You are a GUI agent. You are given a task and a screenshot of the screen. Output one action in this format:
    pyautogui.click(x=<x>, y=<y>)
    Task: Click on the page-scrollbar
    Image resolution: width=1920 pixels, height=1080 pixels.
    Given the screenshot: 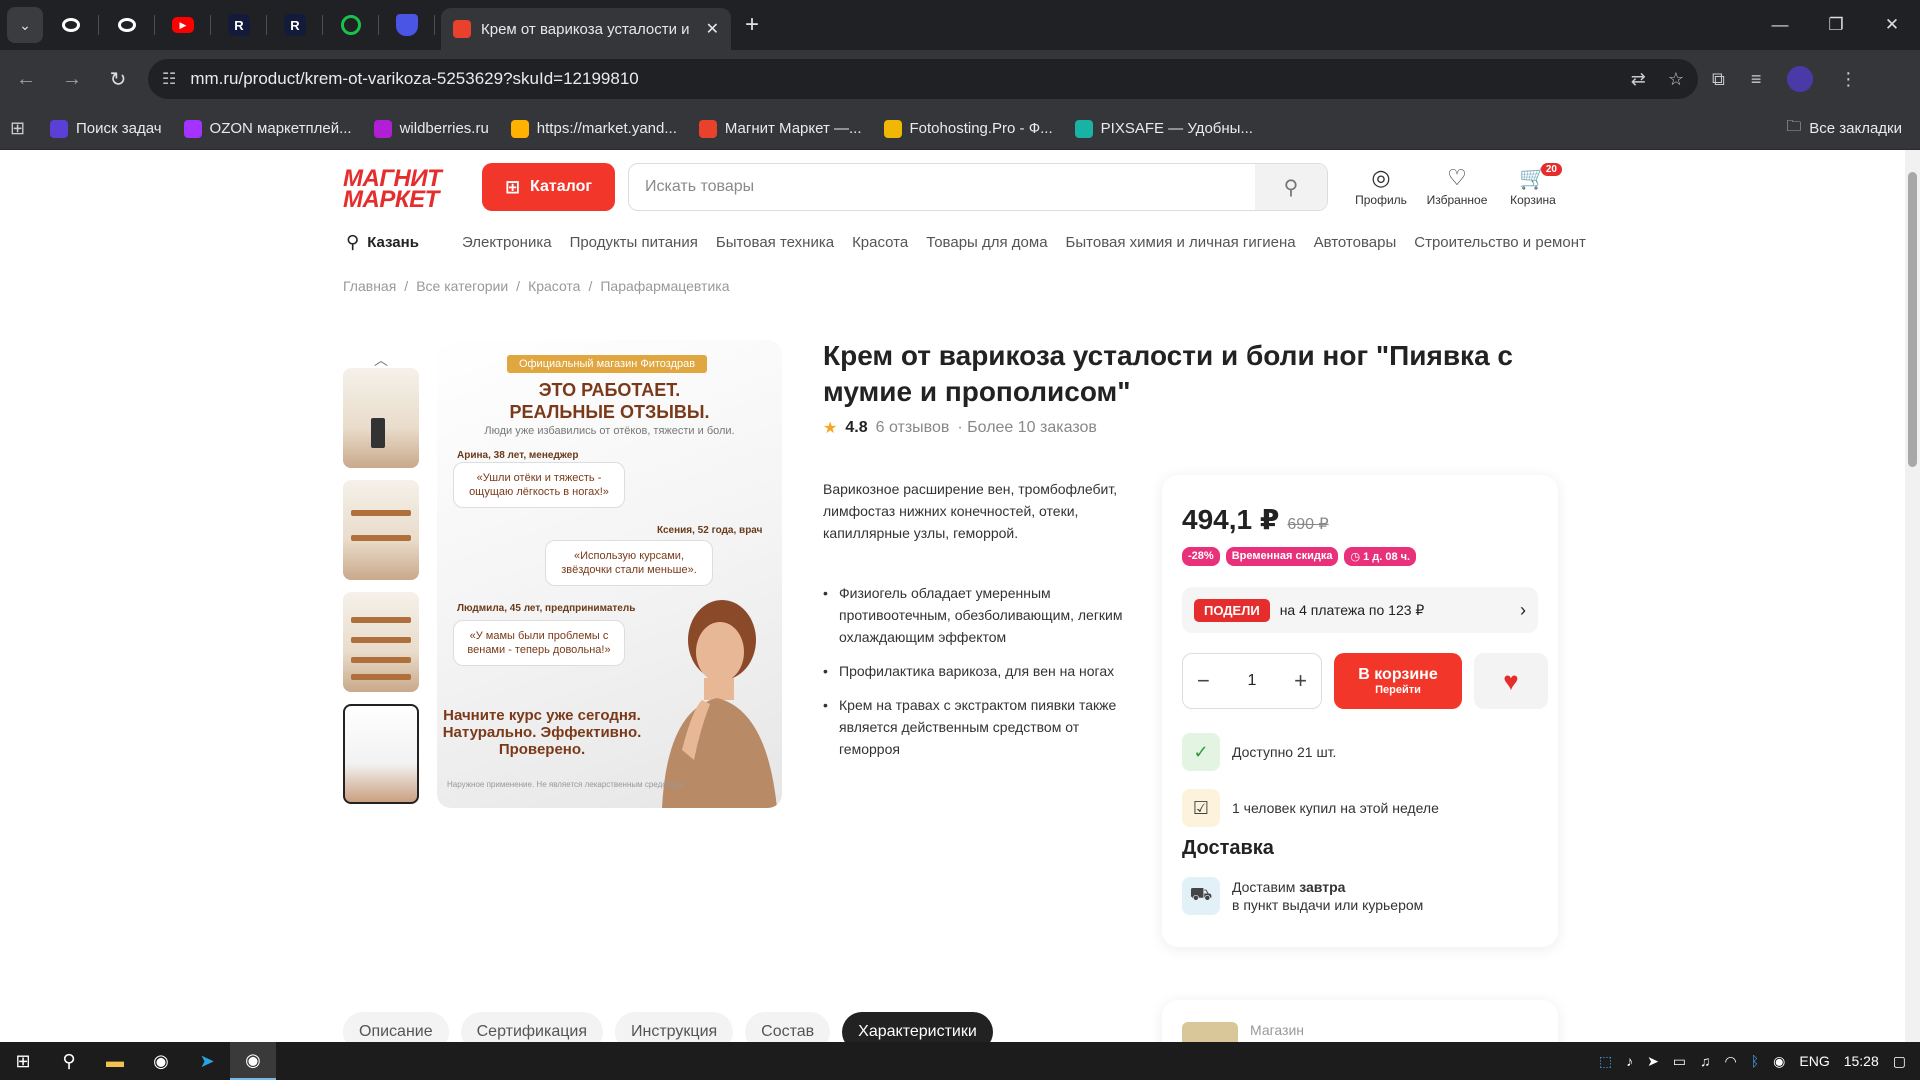 What is the action you would take?
    pyautogui.click(x=1912, y=596)
    